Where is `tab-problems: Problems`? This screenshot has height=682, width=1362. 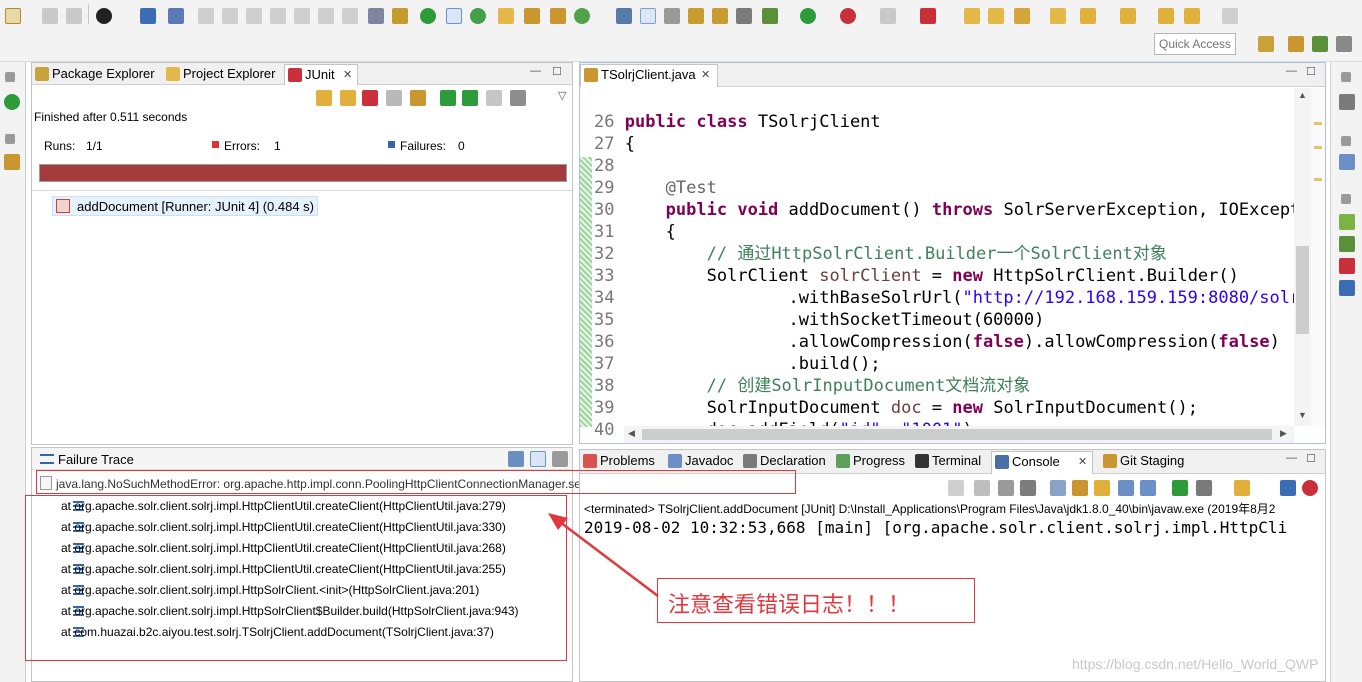
tab-problems: Problems is located at coordinates (622, 461).